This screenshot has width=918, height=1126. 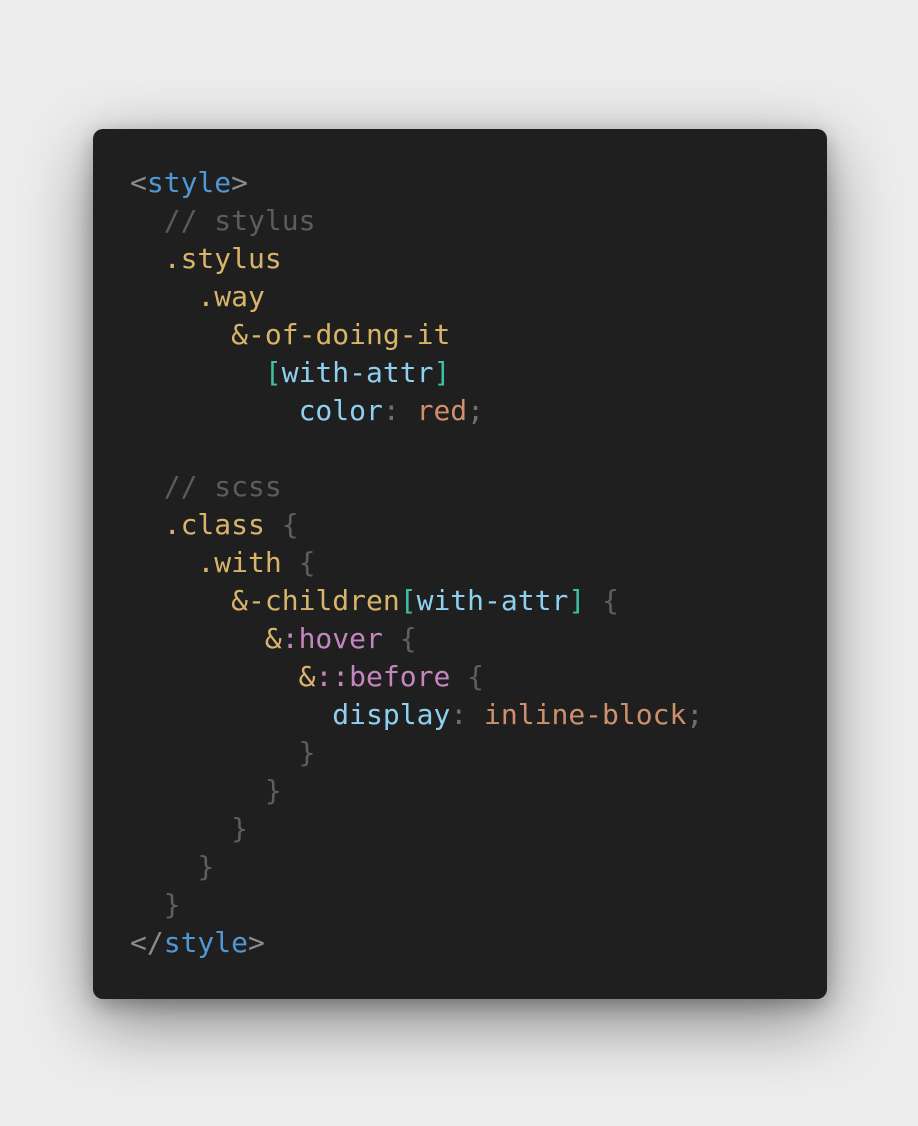 I want to click on code-line: </style>, so click(x=416, y=943).